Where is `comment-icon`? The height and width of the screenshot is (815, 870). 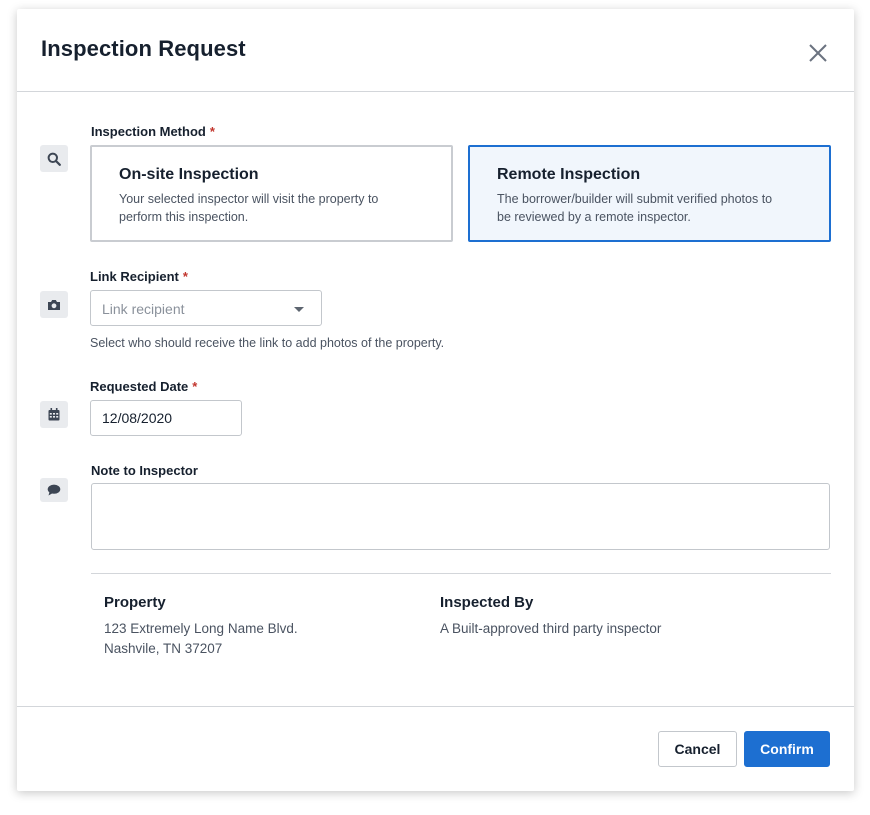 comment-icon is located at coordinates (54, 490).